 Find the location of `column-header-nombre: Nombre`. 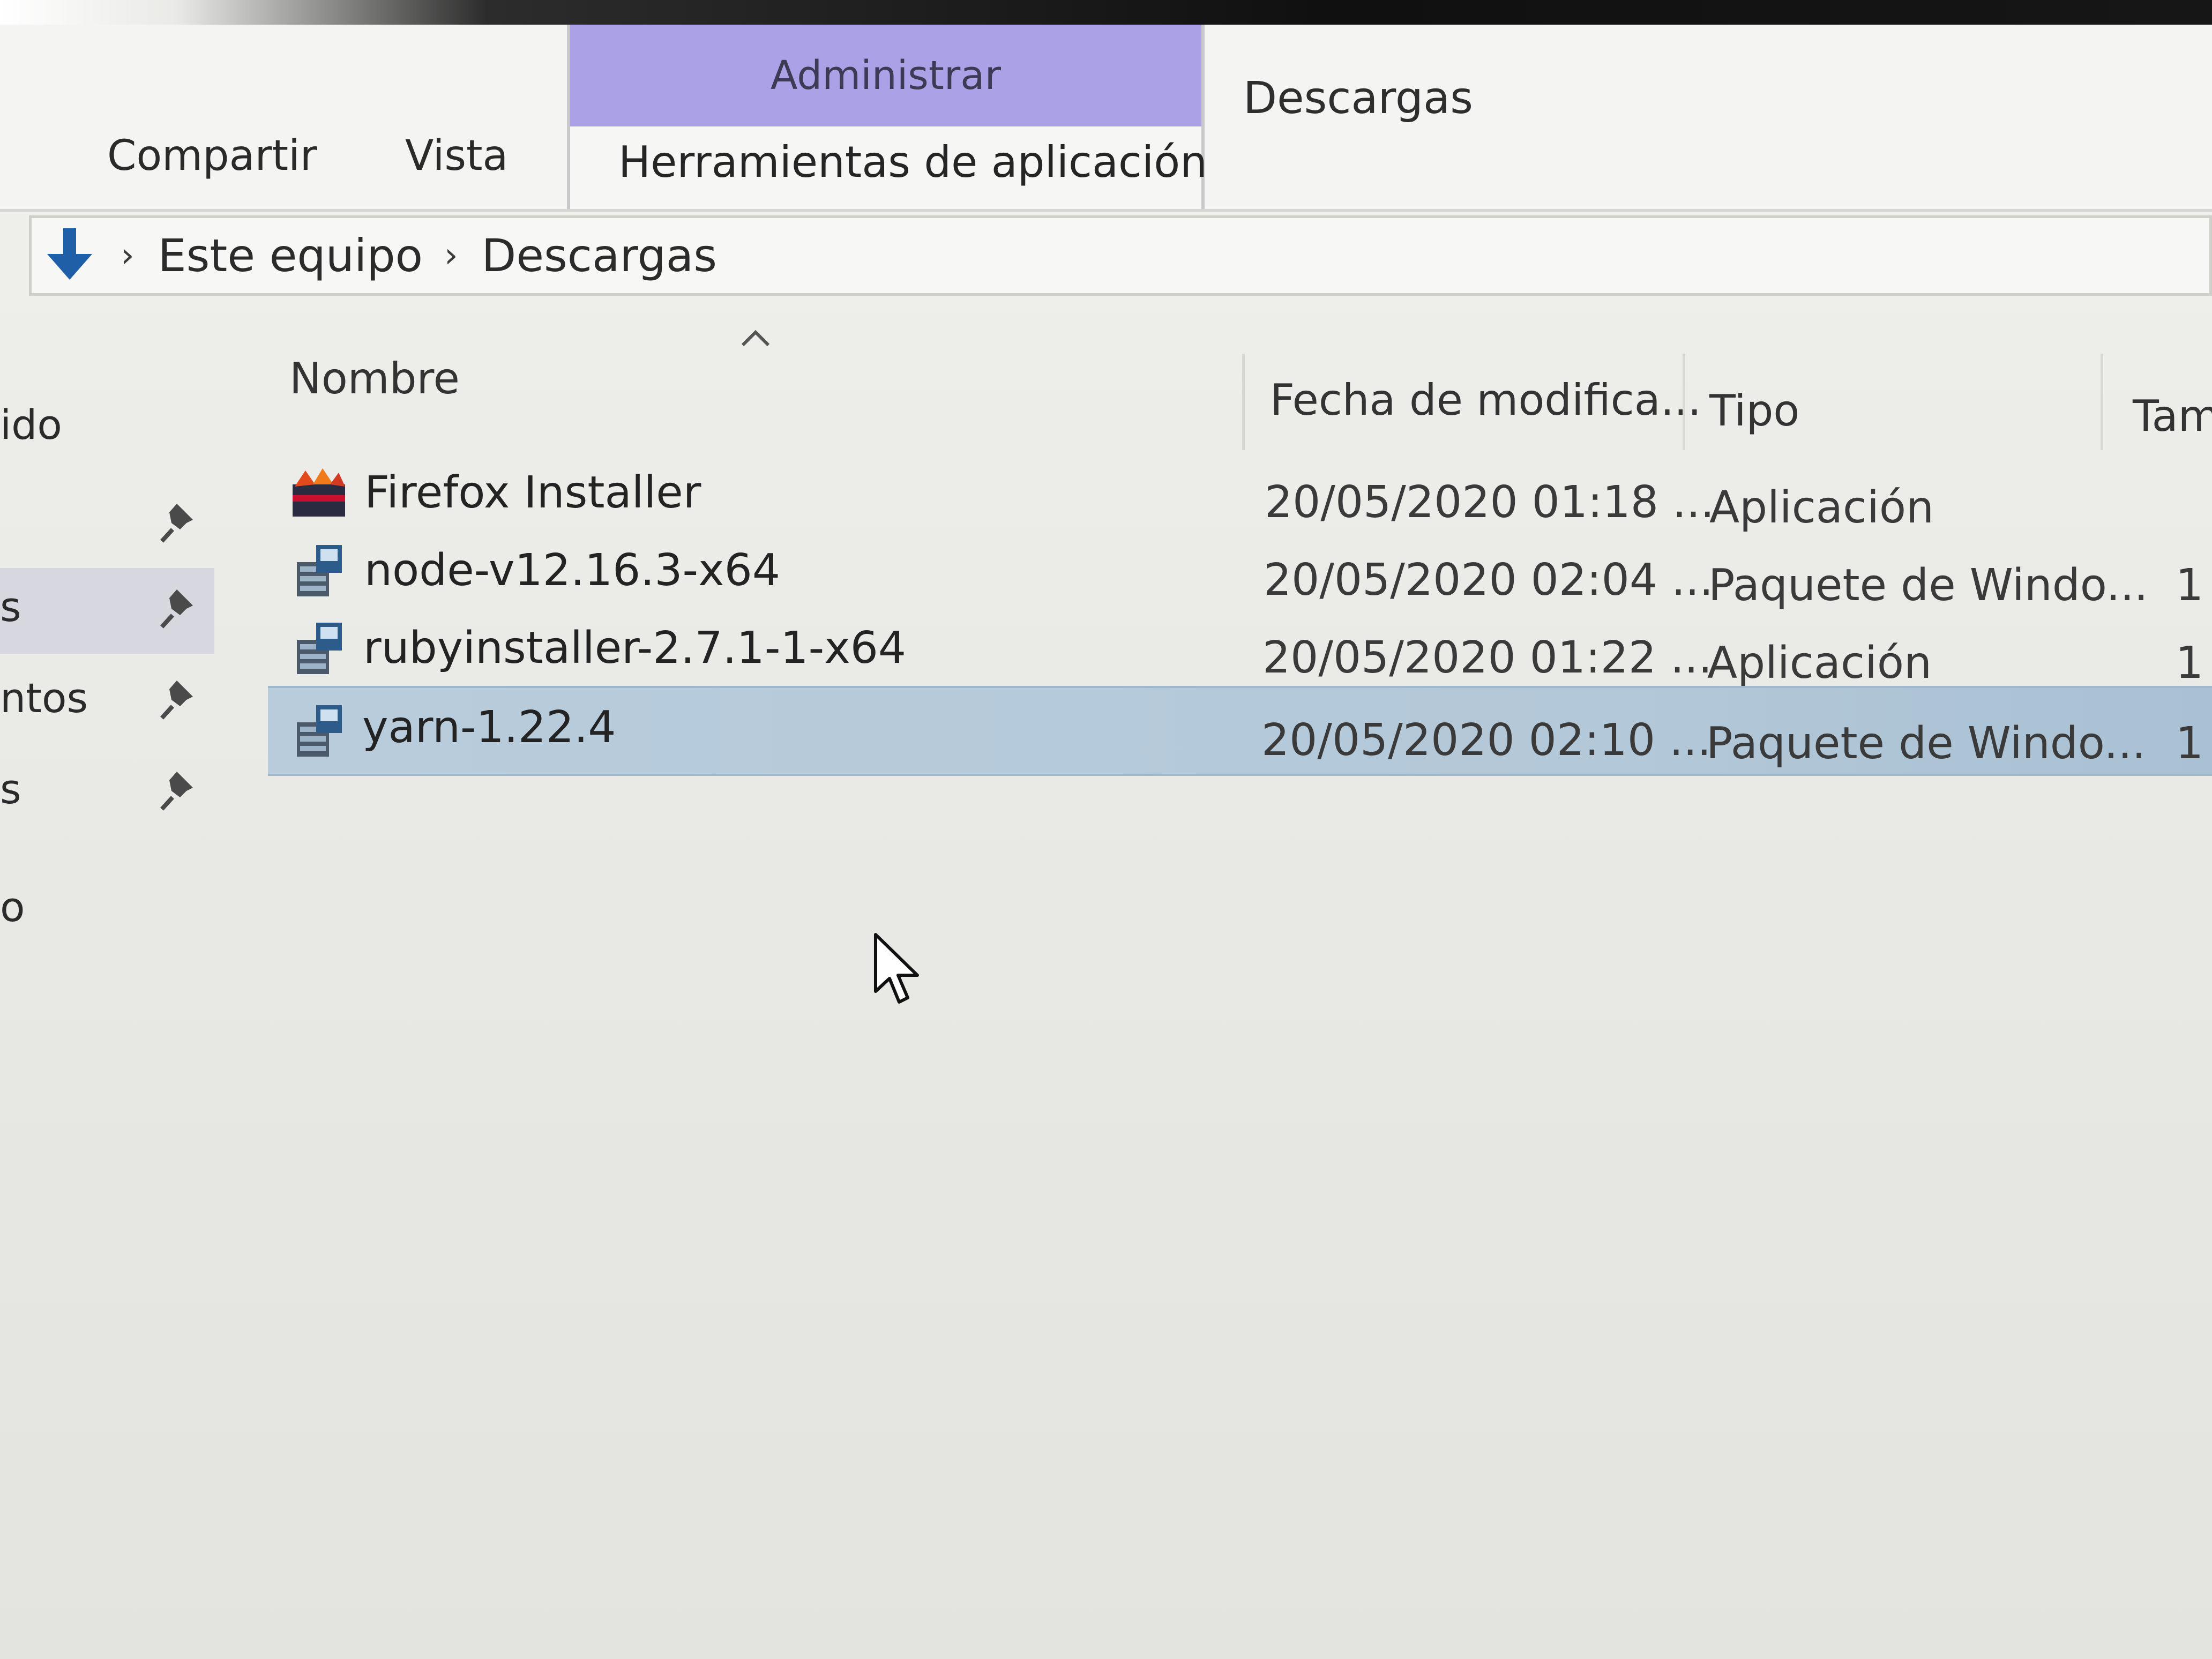

column-header-nombre: Nombre is located at coordinates (374, 413).